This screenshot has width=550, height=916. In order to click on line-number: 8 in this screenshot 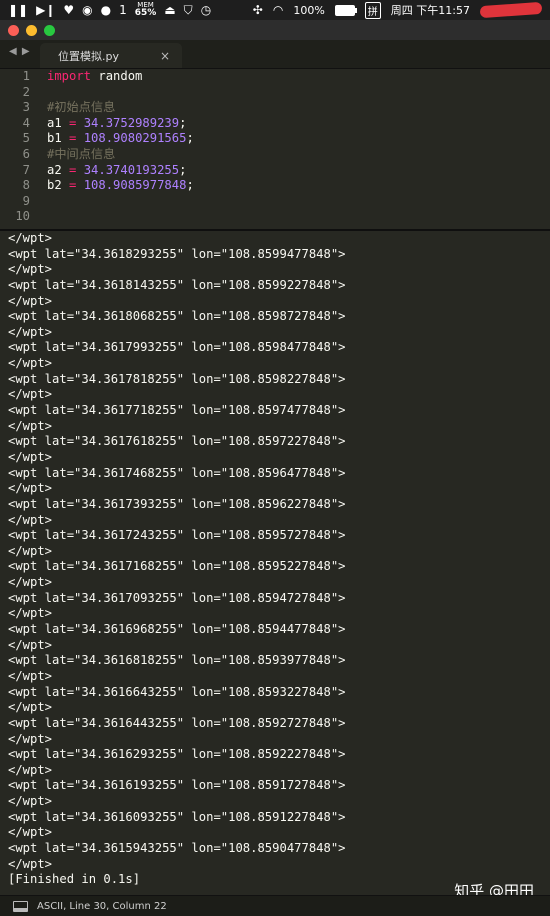, I will do `click(26, 185)`.